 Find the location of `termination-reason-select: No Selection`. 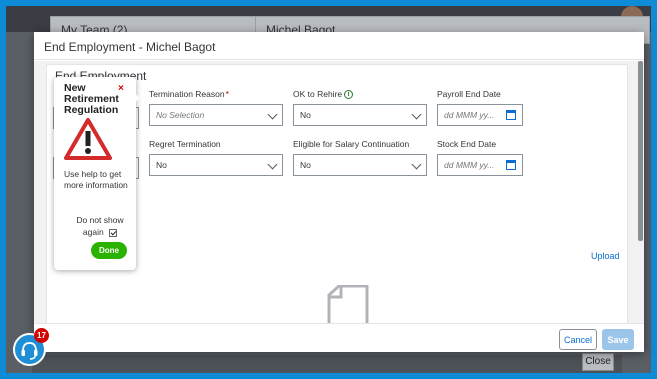

termination-reason-select: No Selection is located at coordinates (216, 115).